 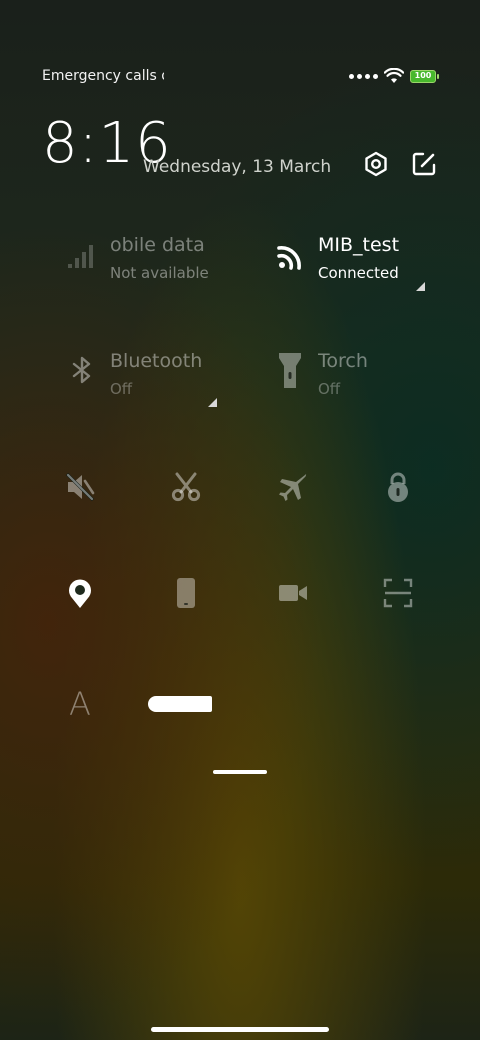 I want to click on battery-icon: 100, so click(x=424, y=76).